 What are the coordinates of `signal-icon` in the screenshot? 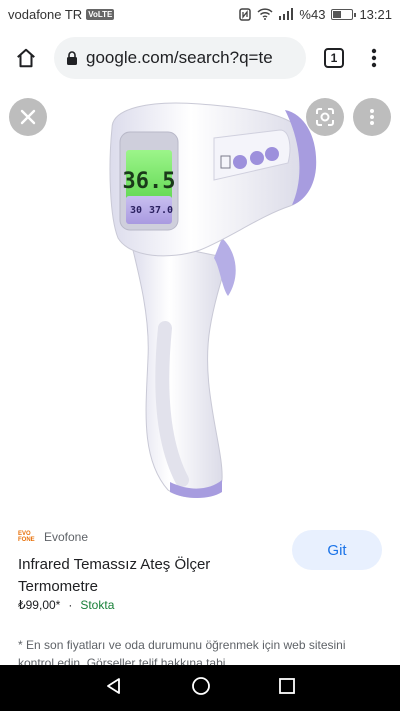 It's located at (286, 14).